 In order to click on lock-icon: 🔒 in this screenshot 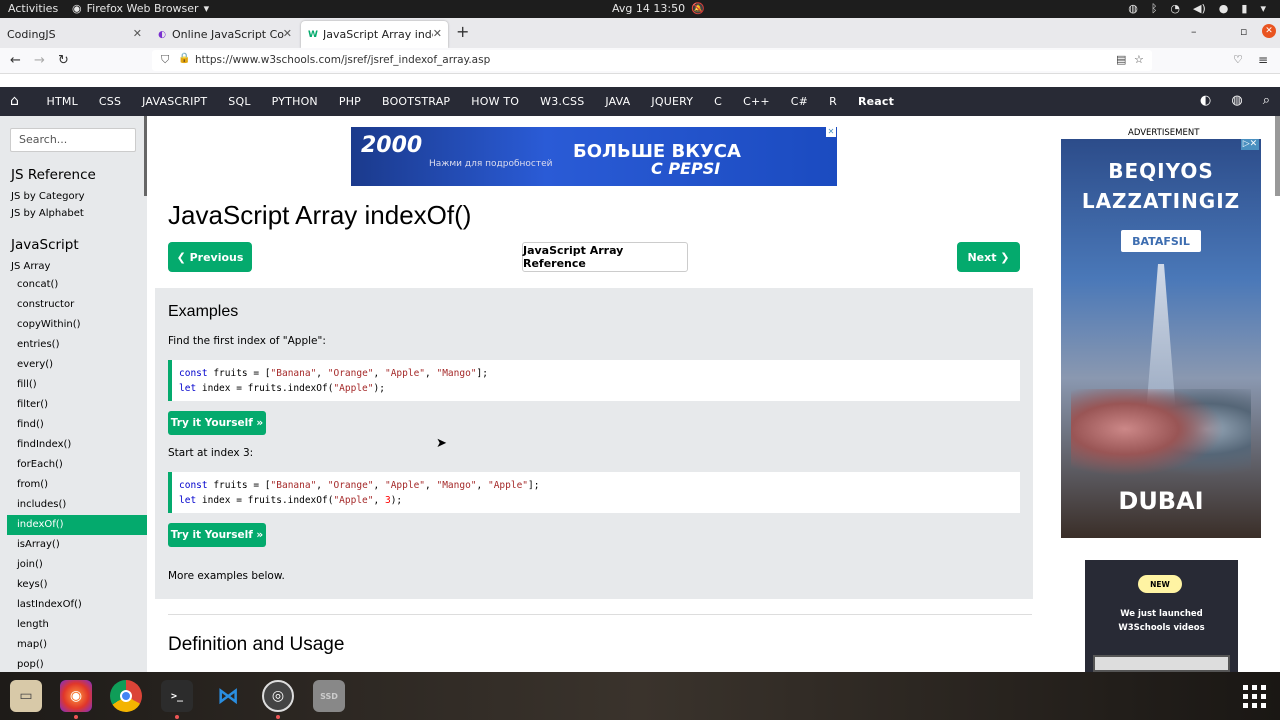, I will do `click(184, 58)`.